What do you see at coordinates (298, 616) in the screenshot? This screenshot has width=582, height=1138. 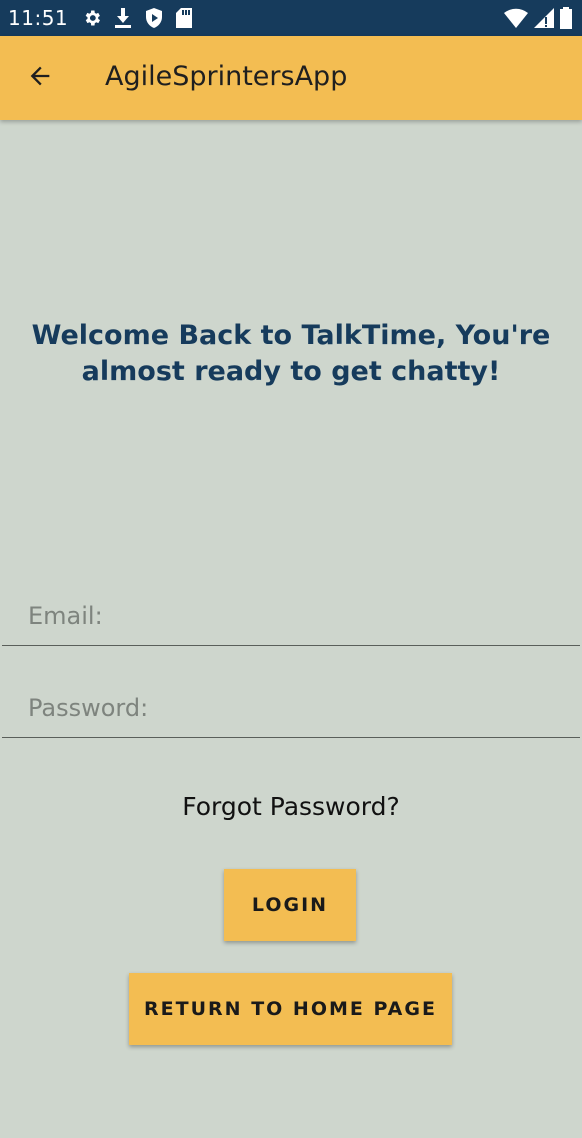 I see `email-input` at bounding box center [298, 616].